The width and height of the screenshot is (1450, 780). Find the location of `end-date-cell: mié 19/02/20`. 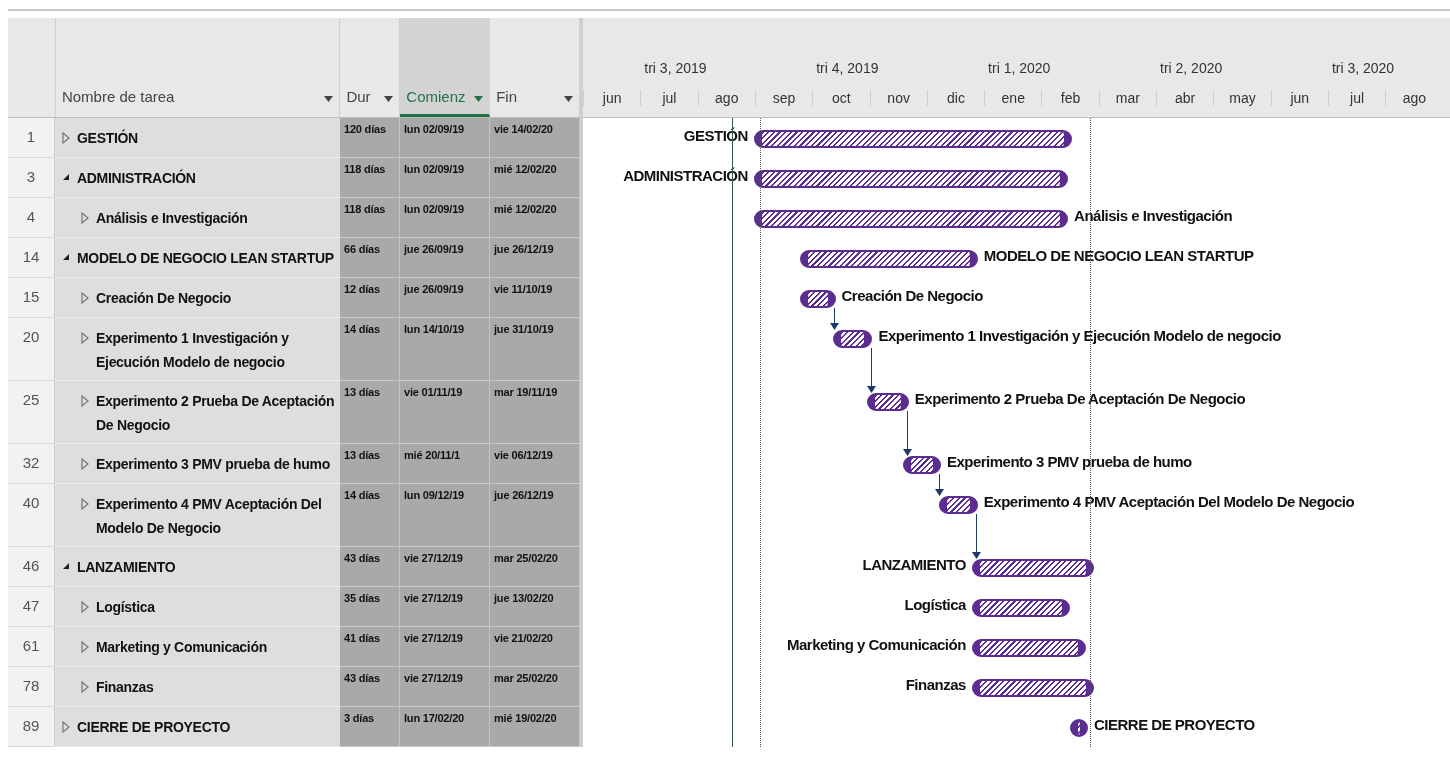

end-date-cell: mié 19/02/20 is located at coordinates (525, 718).